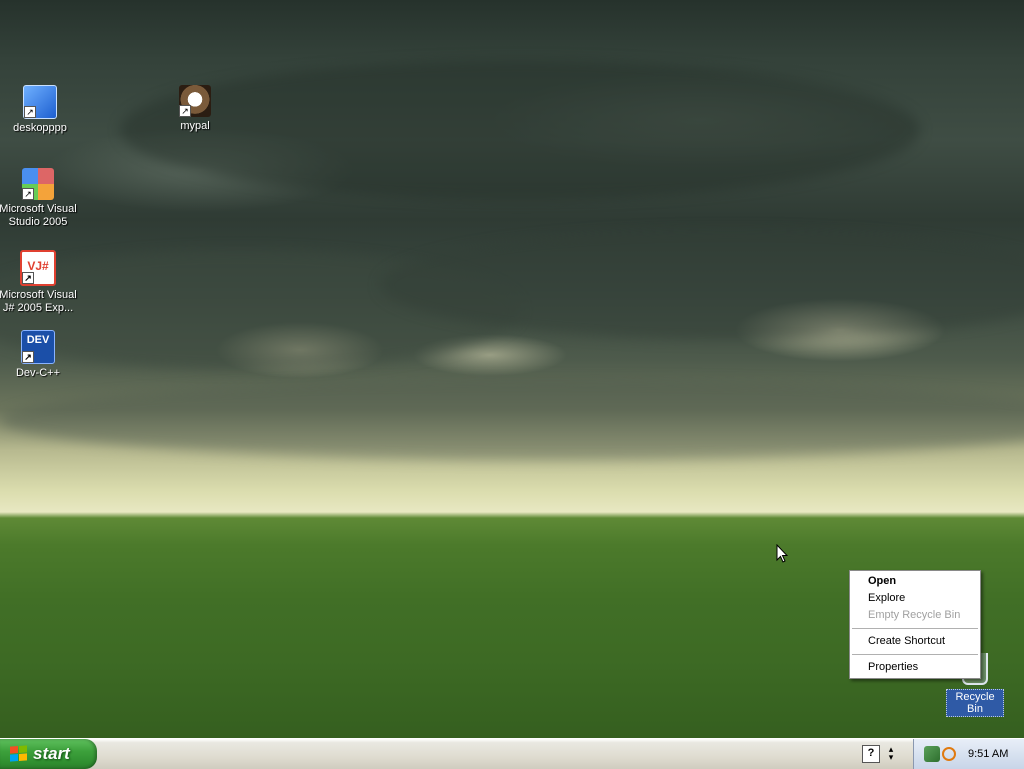 The image size is (1024, 769). Describe the element at coordinates (38, 184) in the screenshot. I see `visual-studio-icon: ↗` at that location.